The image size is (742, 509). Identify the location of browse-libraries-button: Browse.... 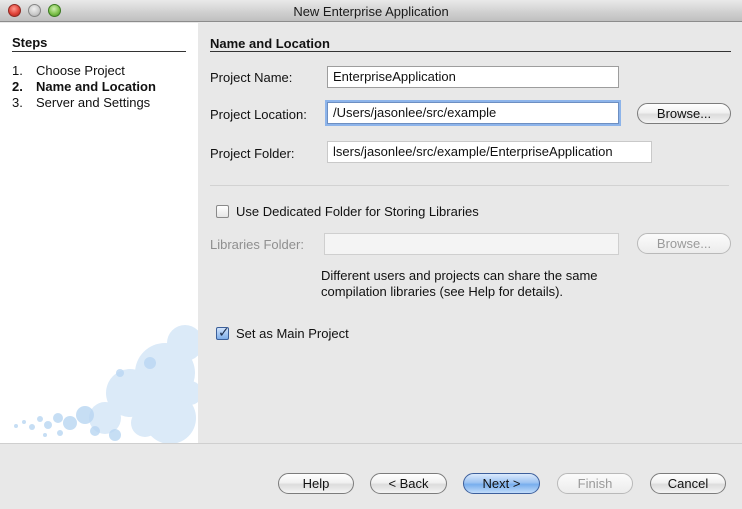
(684, 243).